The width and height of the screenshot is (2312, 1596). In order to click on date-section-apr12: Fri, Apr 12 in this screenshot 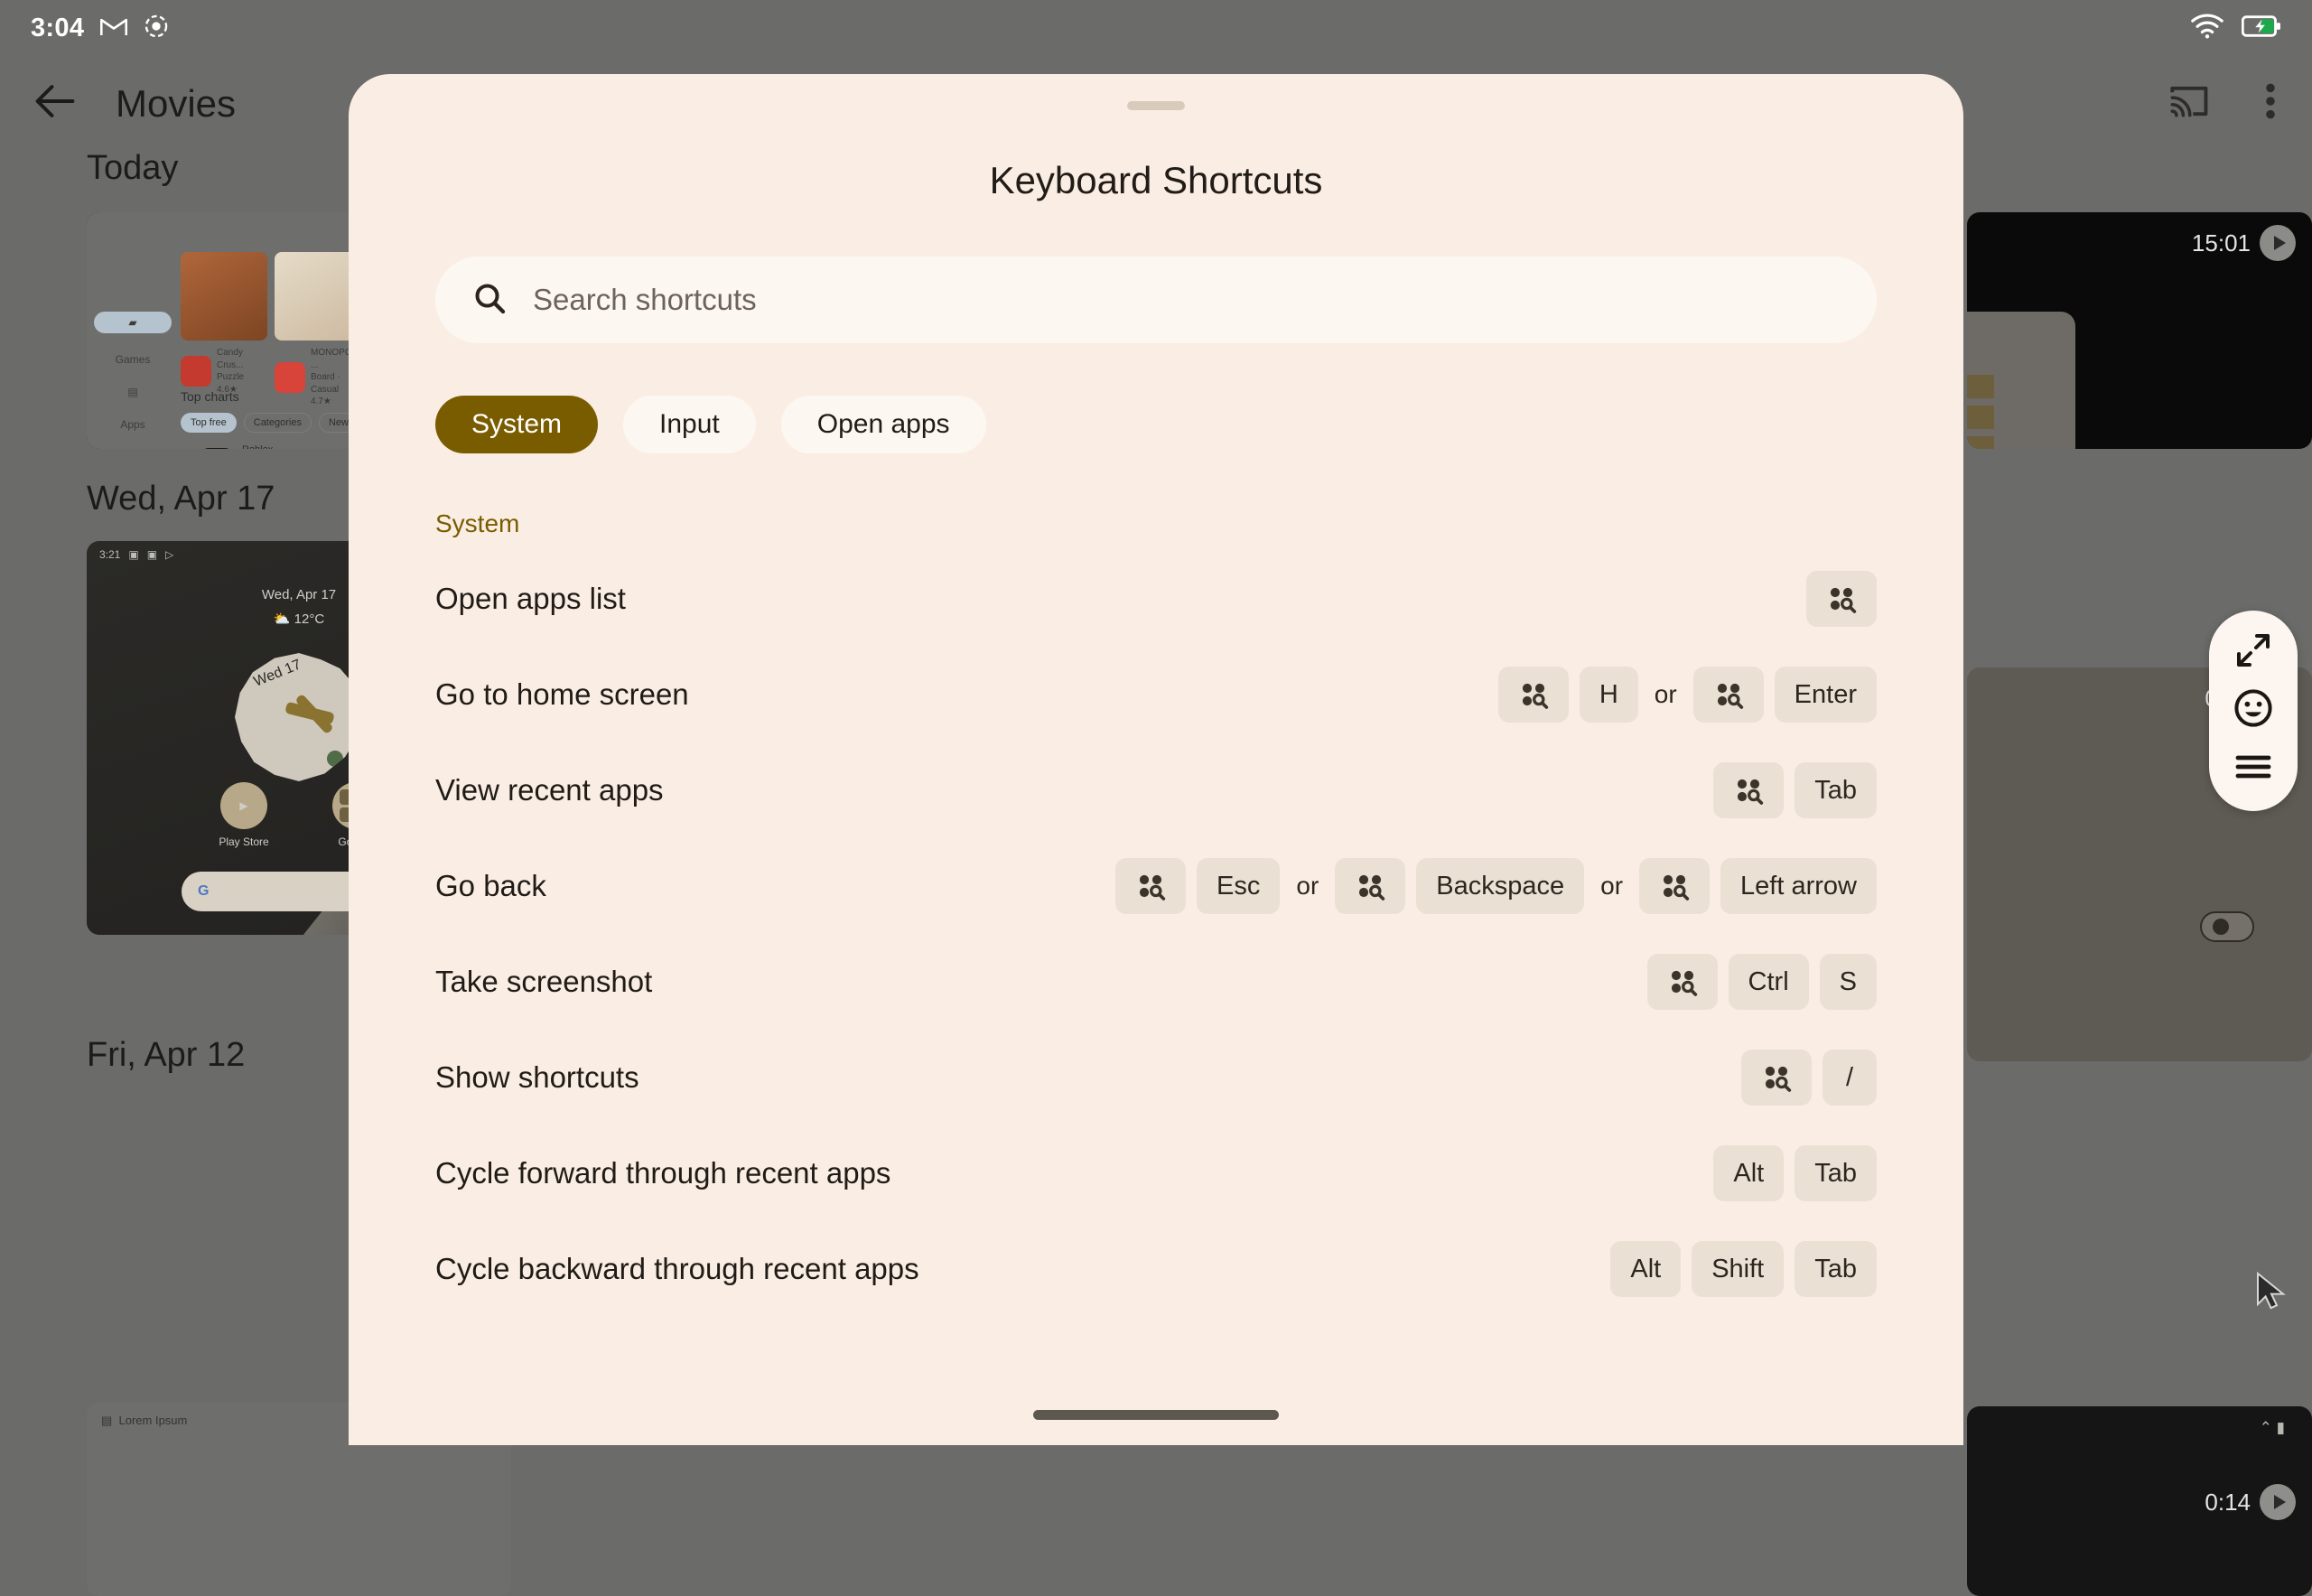, I will do `click(166, 1055)`.